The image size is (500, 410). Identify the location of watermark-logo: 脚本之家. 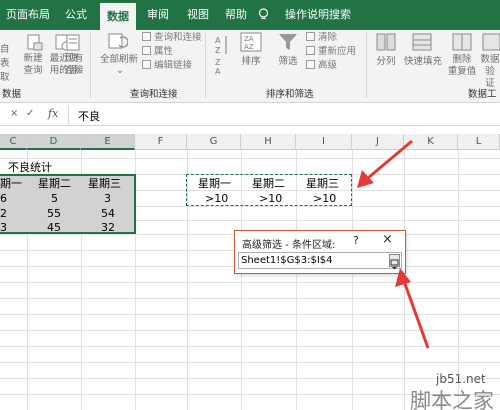
(452, 399).